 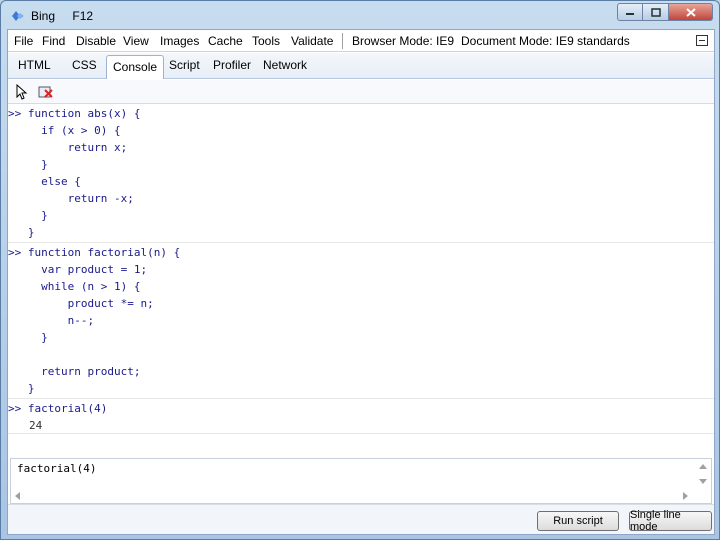 What do you see at coordinates (225, 41) in the screenshot?
I see `menu-cache: Cache` at bounding box center [225, 41].